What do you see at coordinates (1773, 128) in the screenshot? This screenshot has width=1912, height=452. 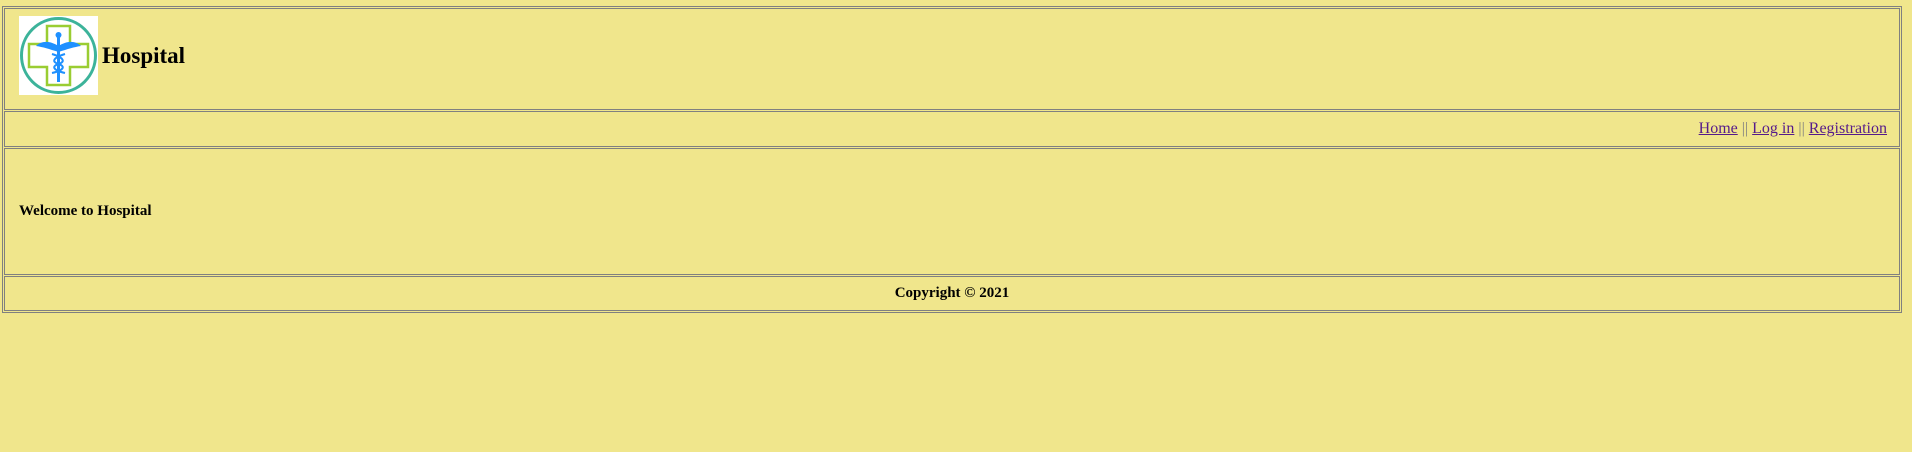 I see `nav-link-login: Log in` at bounding box center [1773, 128].